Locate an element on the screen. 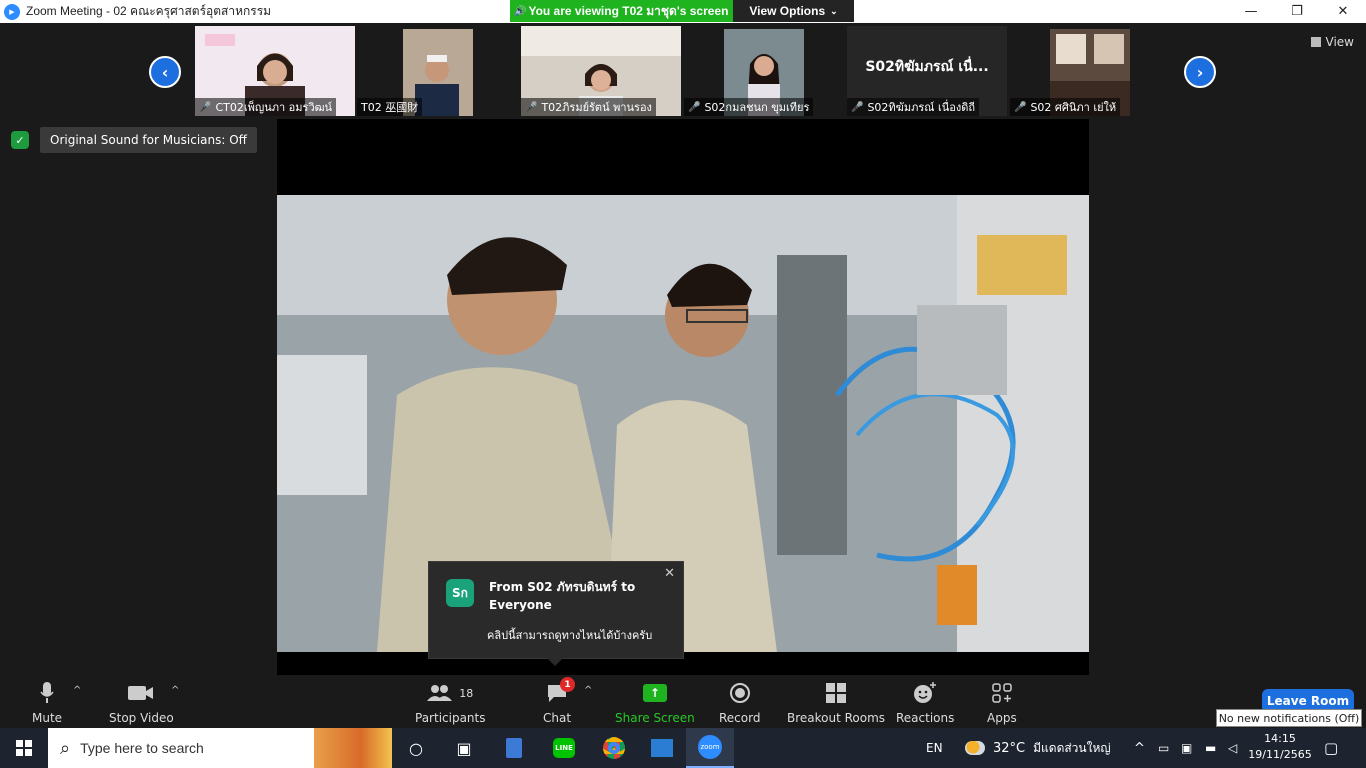  breakout-rooms-label: Breakout Rooms is located at coordinates (836, 718).